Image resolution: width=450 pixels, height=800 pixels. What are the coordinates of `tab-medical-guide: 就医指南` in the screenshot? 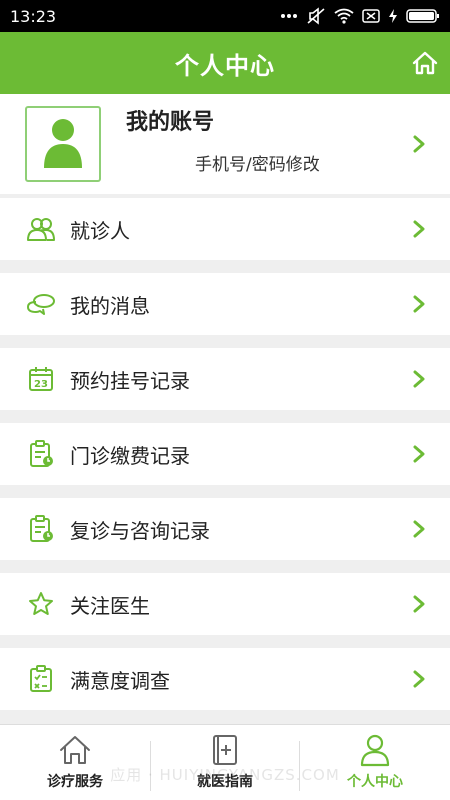 It's located at (225, 762).